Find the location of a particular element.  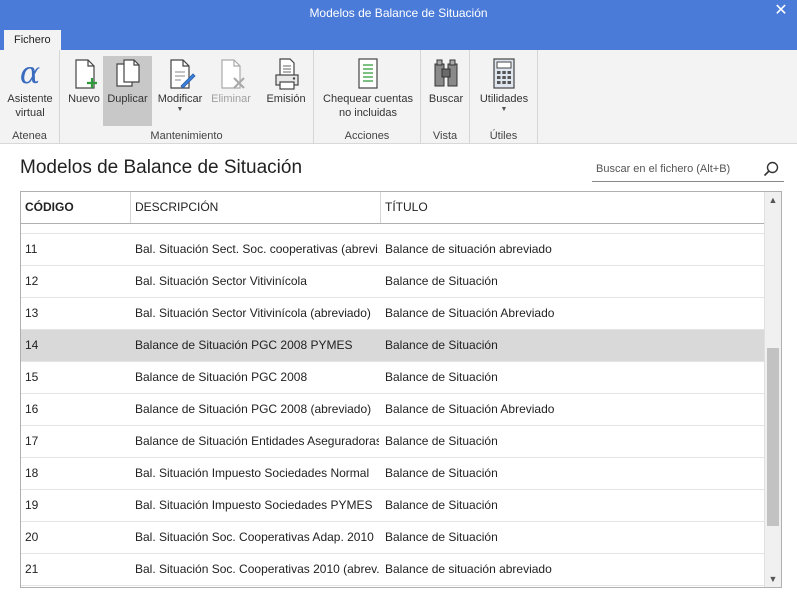

group-label-mantenimiento: Mantenimiento is located at coordinates (186, 136).